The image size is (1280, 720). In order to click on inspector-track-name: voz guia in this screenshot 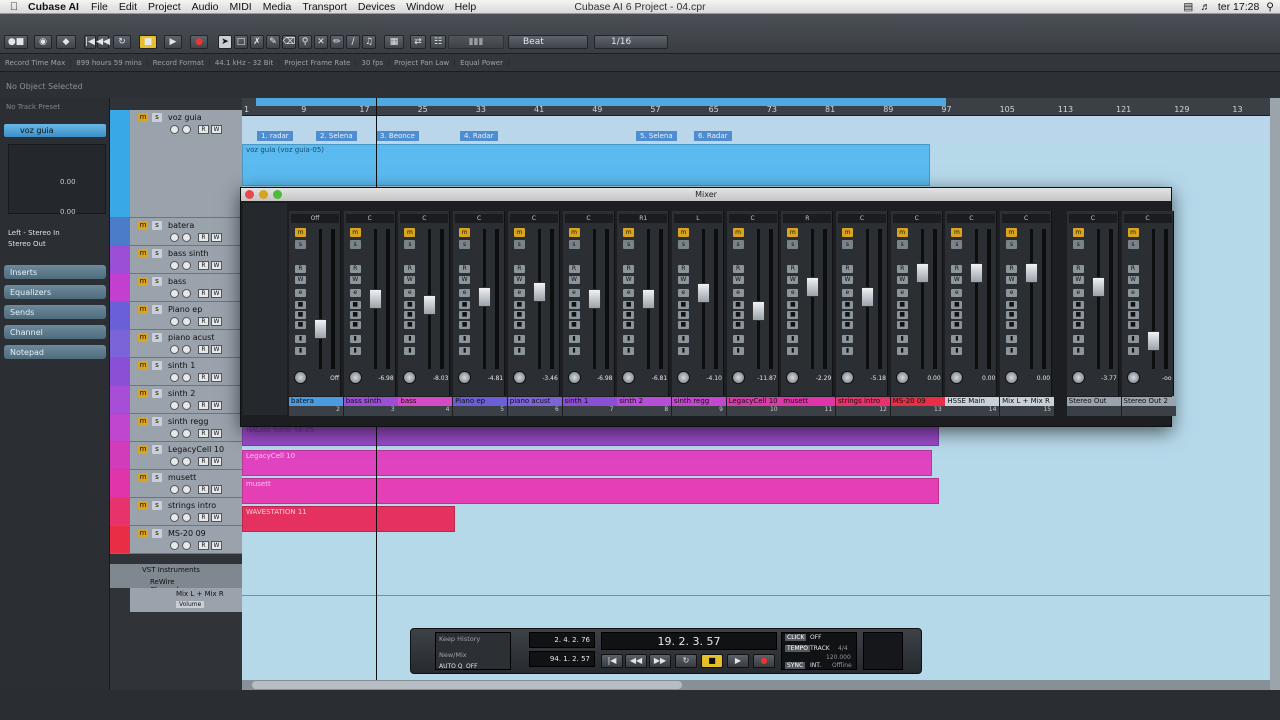, I will do `click(55, 130)`.